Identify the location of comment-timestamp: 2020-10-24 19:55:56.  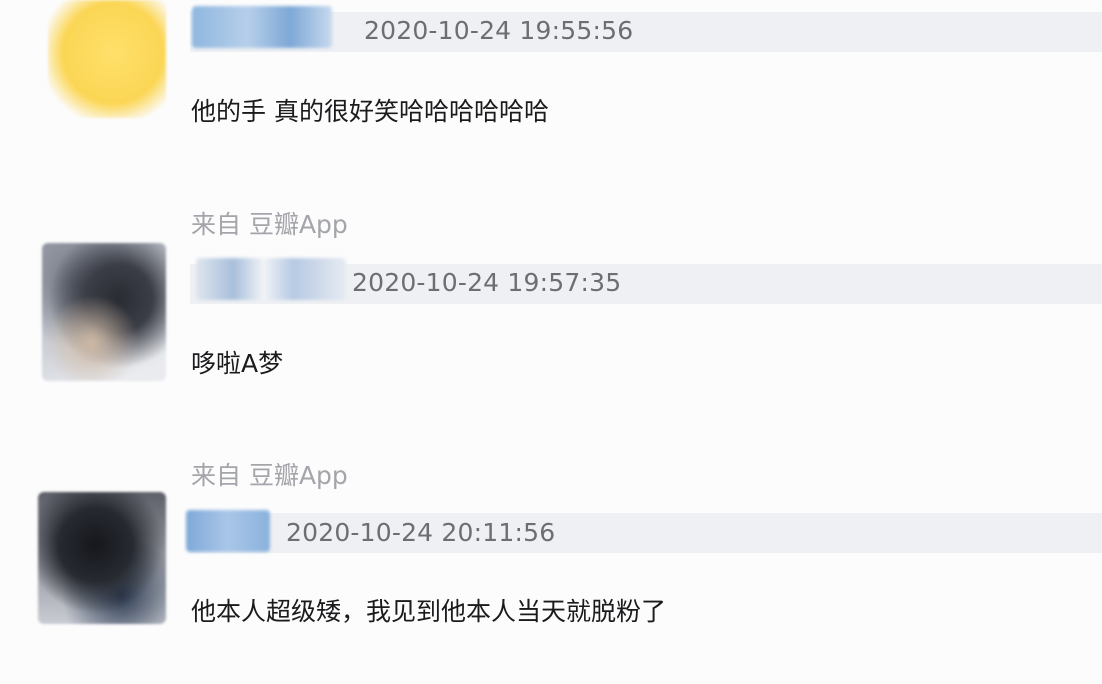
(499, 30).